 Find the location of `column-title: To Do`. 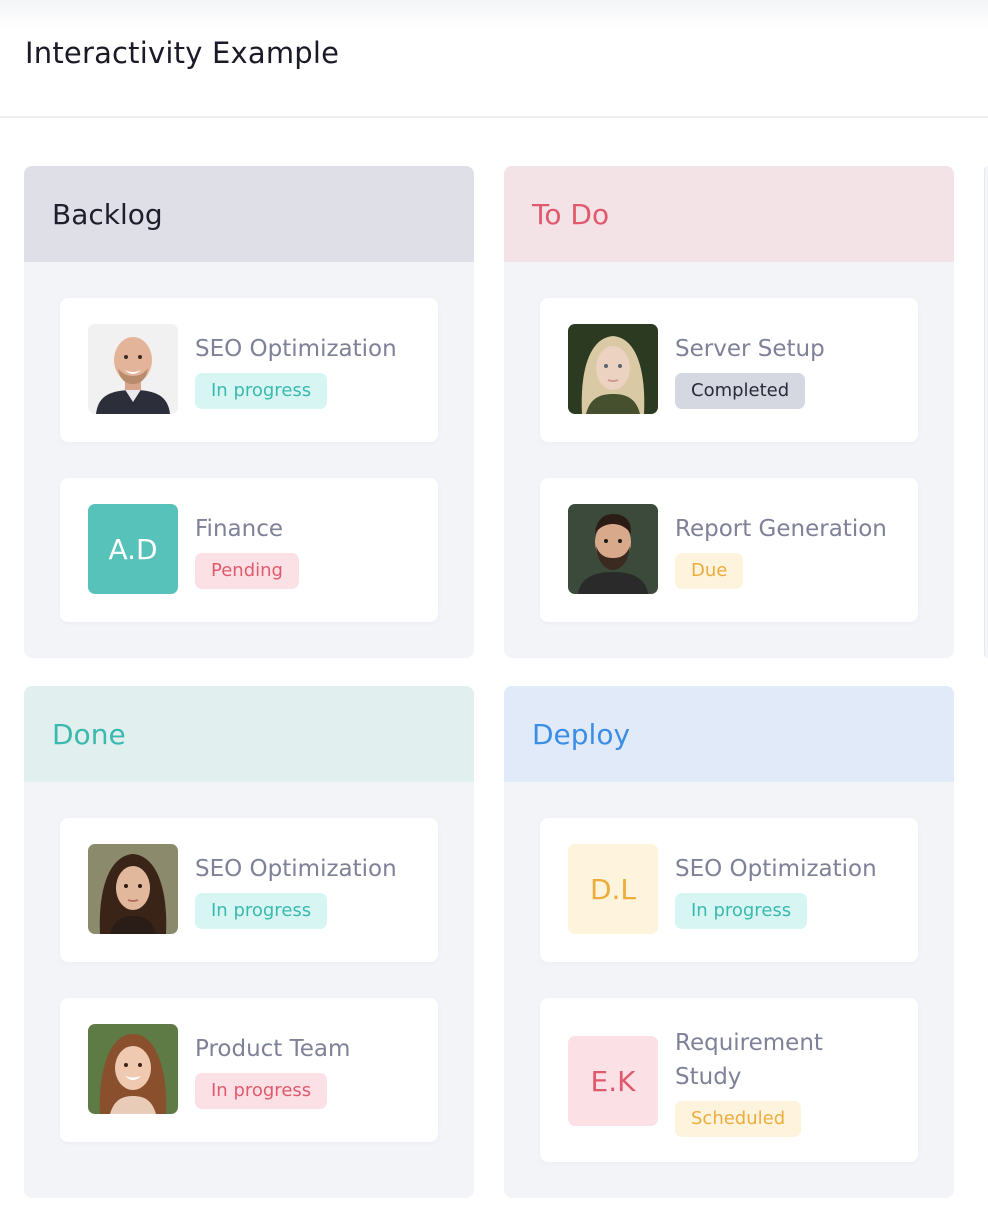

column-title: To Do is located at coordinates (571, 214).